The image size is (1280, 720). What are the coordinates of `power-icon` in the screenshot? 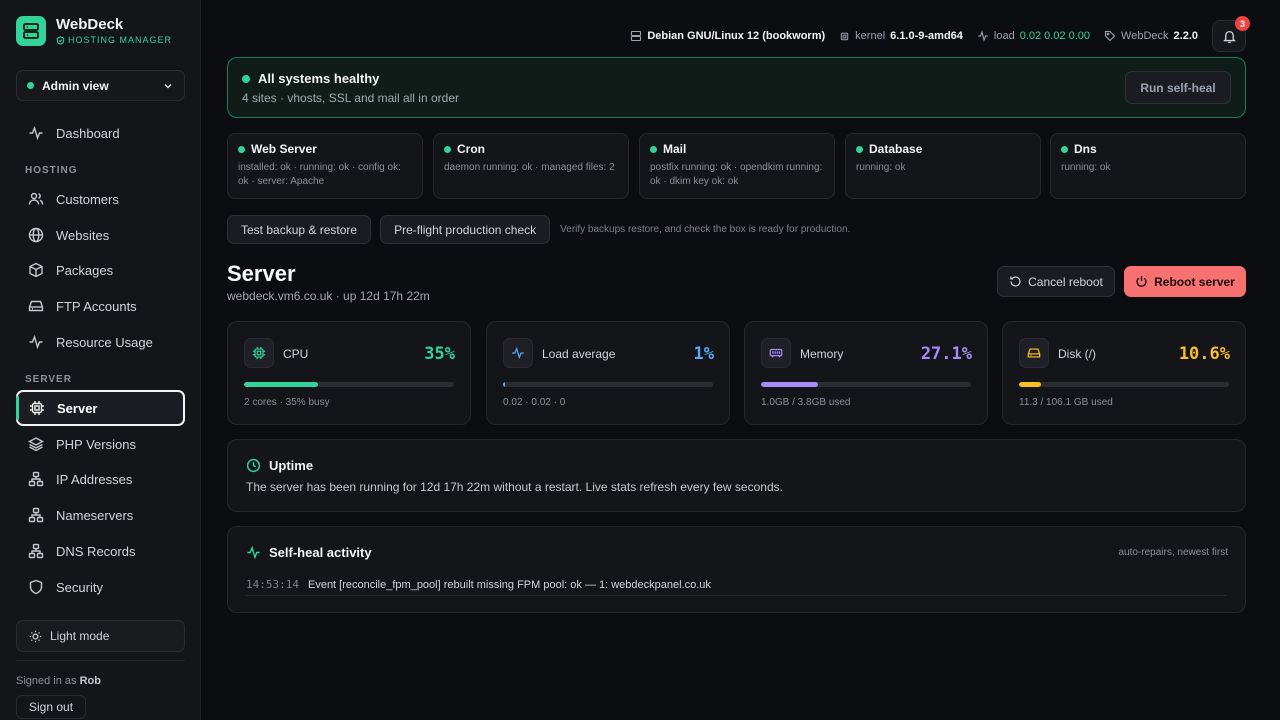 It's located at (1141, 281).